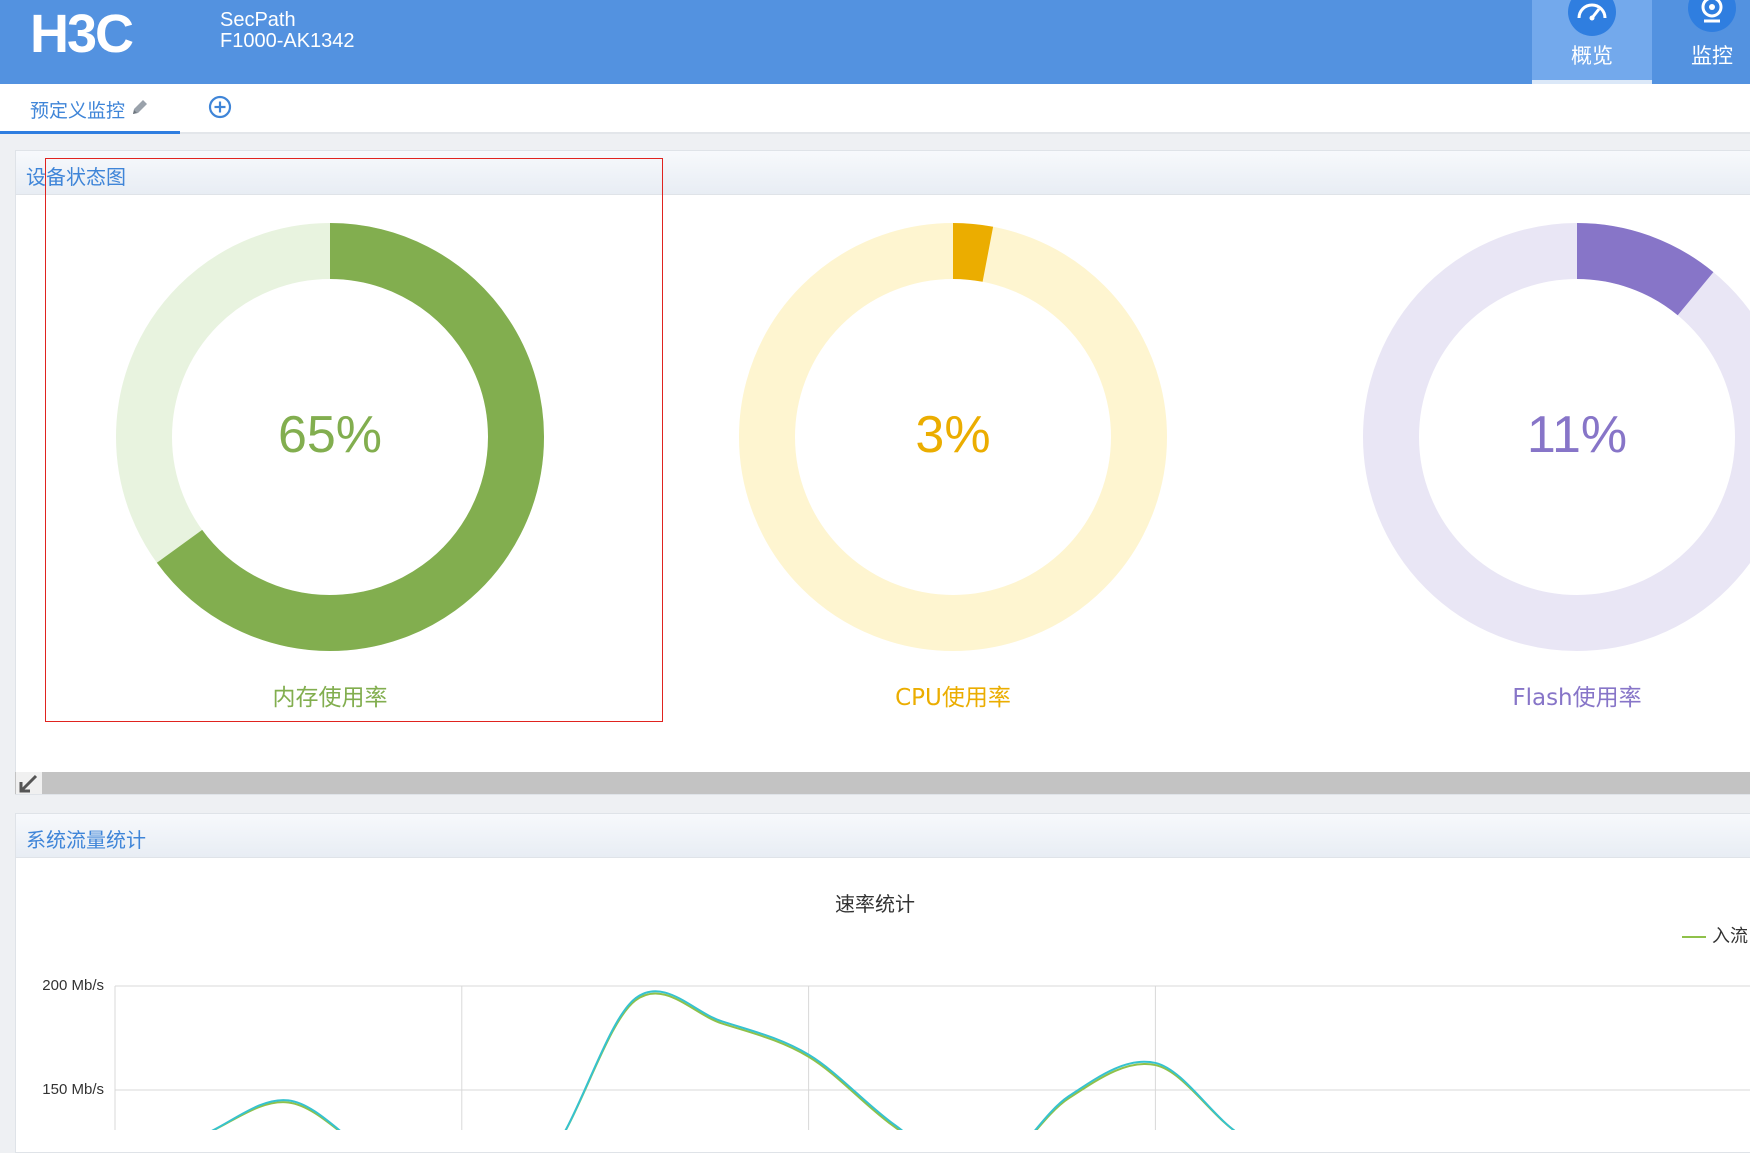 The height and width of the screenshot is (1153, 1750). I want to click on rate-chart, so click(932, 1057).